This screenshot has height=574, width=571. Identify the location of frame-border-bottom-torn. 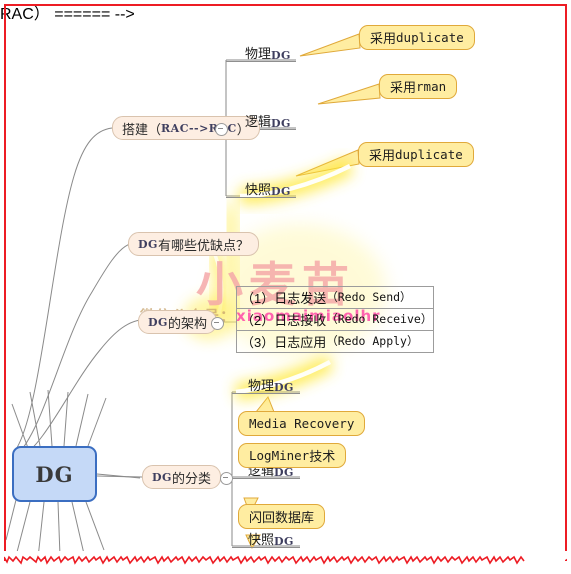
(287, 558).